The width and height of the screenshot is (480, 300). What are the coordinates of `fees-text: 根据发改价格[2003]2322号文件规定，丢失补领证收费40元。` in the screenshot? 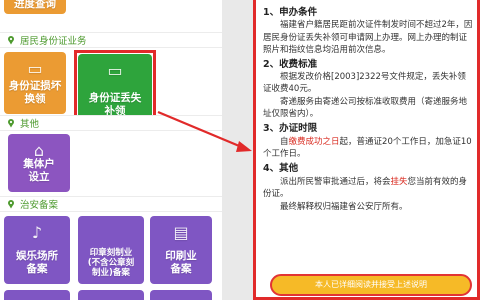 It's located at (364, 83).